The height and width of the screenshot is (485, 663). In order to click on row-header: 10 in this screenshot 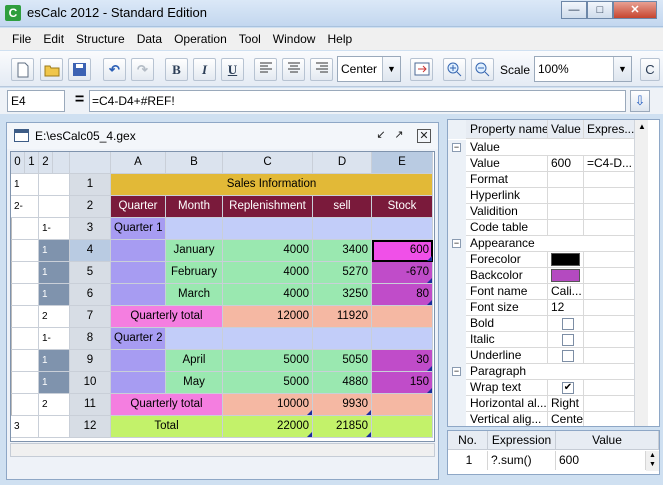, I will do `click(90, 383)`.